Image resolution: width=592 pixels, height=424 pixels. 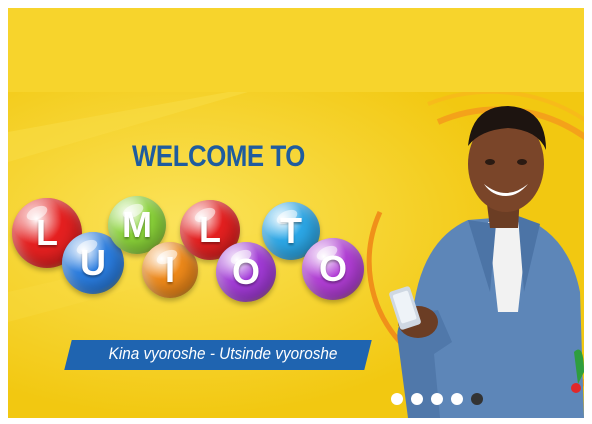 What do you see at coordinates (137, 224) in the screenshot?
I see `logo-letter: M` at bounding box center [137, 224].